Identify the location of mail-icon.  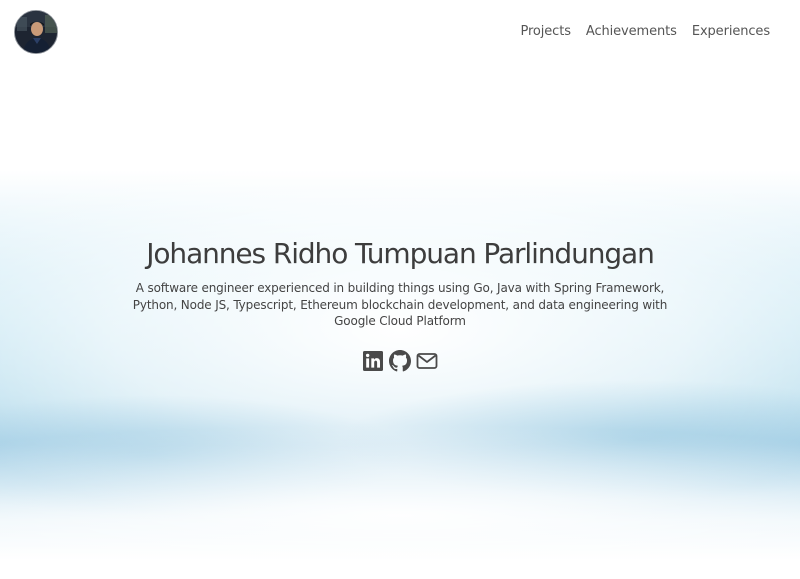
(427, 360).